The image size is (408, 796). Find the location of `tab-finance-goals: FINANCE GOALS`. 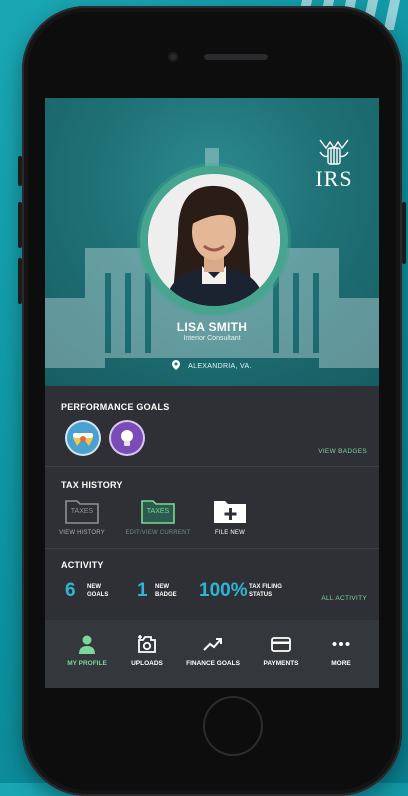

tab-finance-goals: FINANCE GOALS is located at coordinates (213, 654).